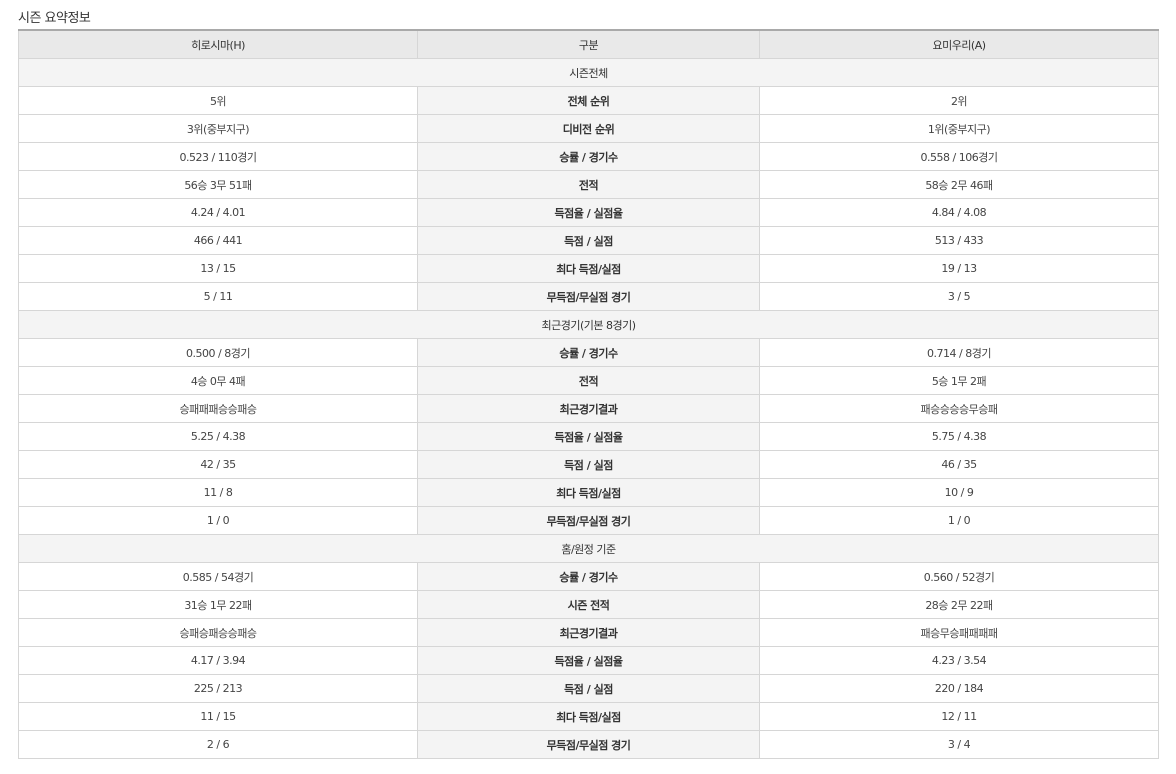  Describe the element at coordinates (54, 18) in the screenshot. I see `page-title: 시즌 요약정보` at that location.